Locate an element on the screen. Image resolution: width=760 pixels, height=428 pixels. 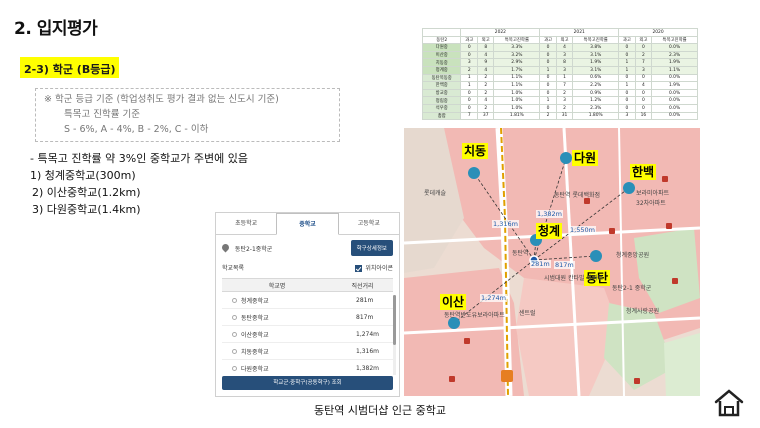
distance-label: 1,382m is located at coordinates (549, 214).